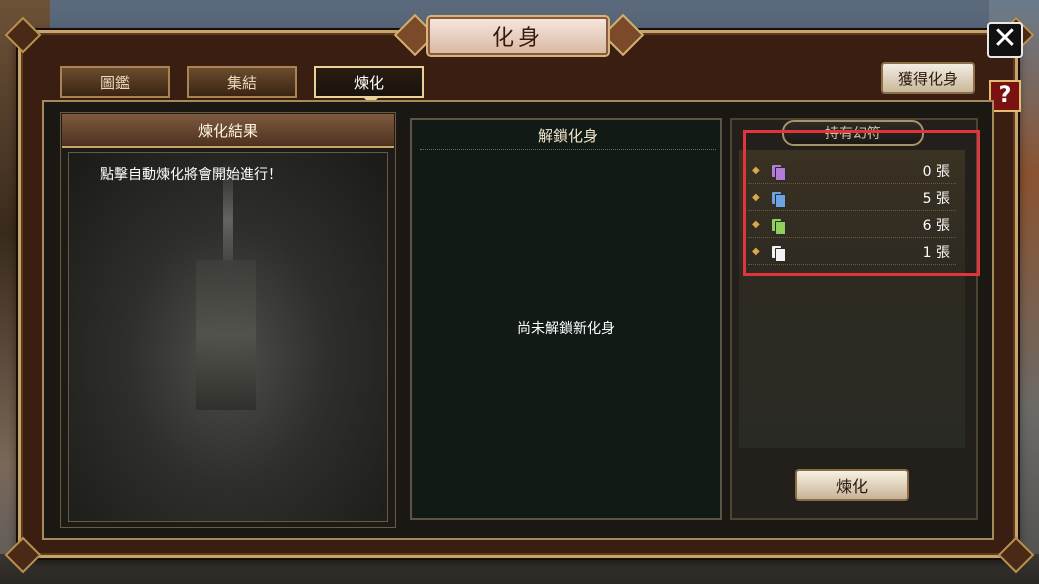  I want to click on tab-label: 圖鑑, so click(114, 82).